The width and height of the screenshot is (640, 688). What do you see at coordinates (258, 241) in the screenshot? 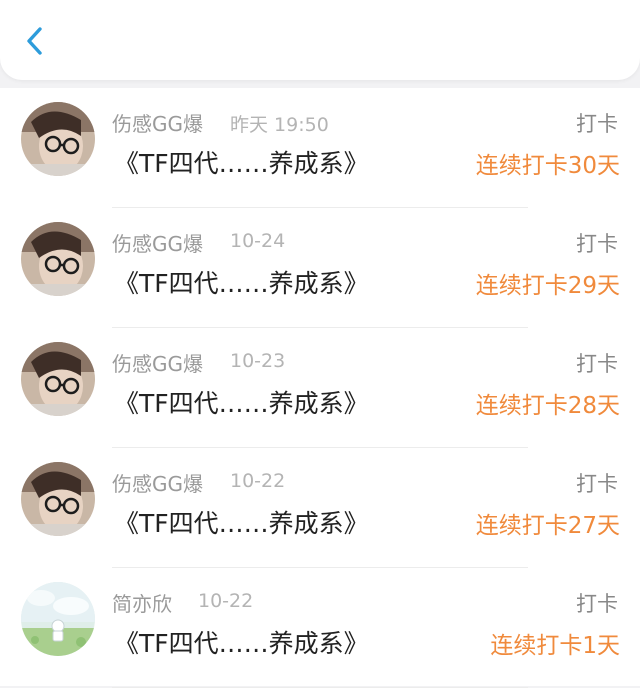
I see `timestamp: 10-24` at bounding box center [258, 241].